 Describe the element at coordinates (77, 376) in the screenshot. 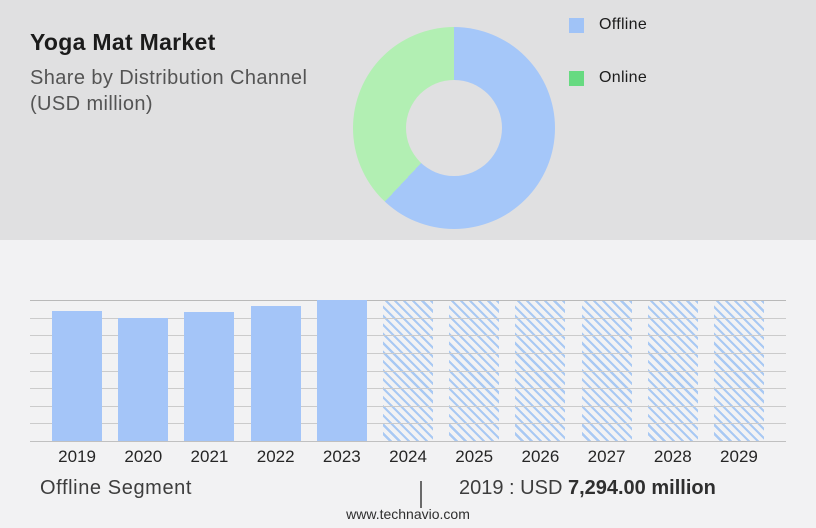

I see `bar-2019` at that location.